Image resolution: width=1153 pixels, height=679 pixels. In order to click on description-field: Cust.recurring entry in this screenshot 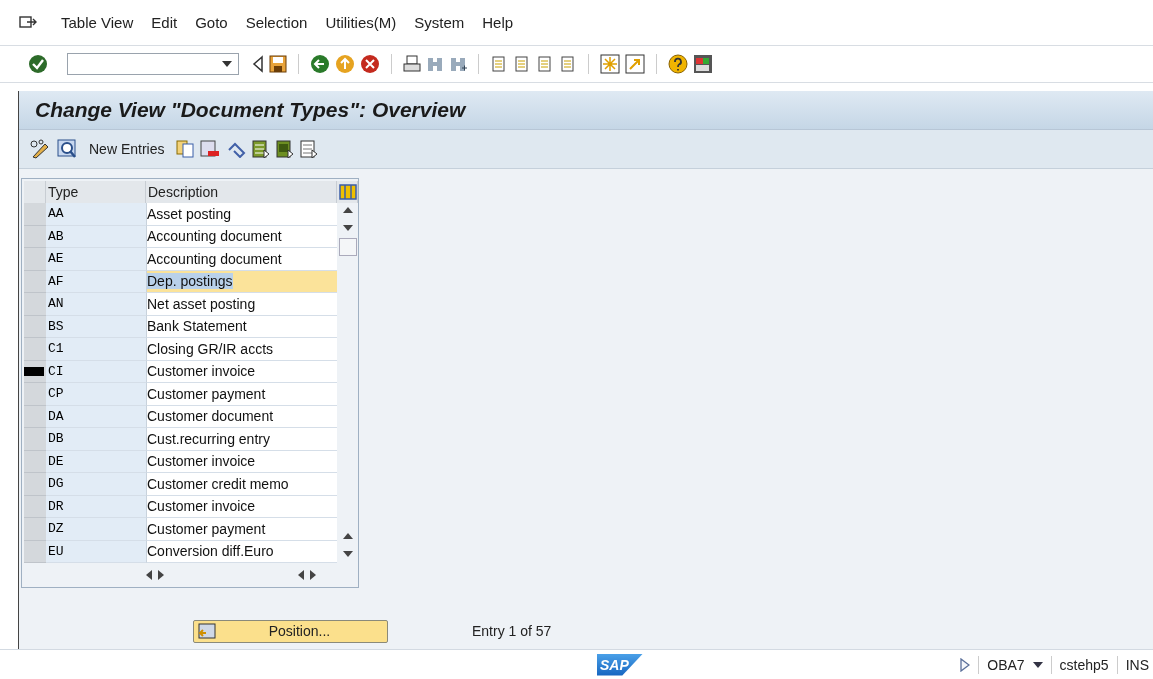, I will do `click(241, 439)`.